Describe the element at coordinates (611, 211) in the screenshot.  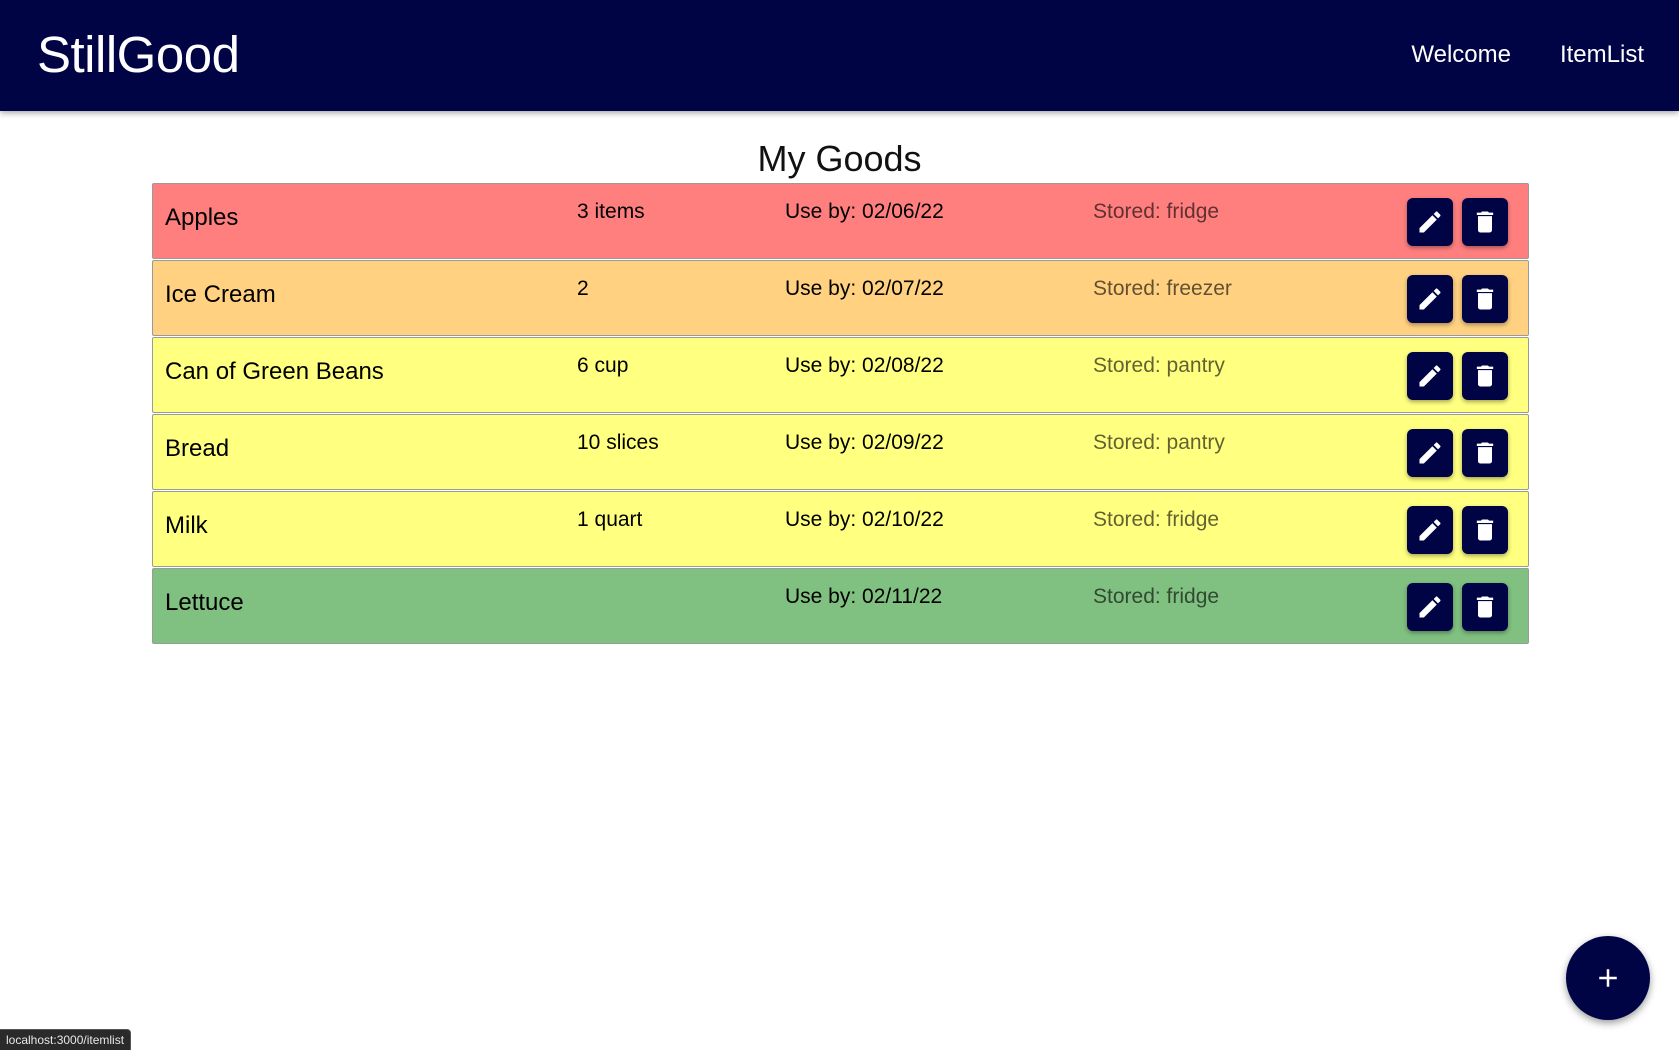
I see `item-quantity: 3 items` at that location.